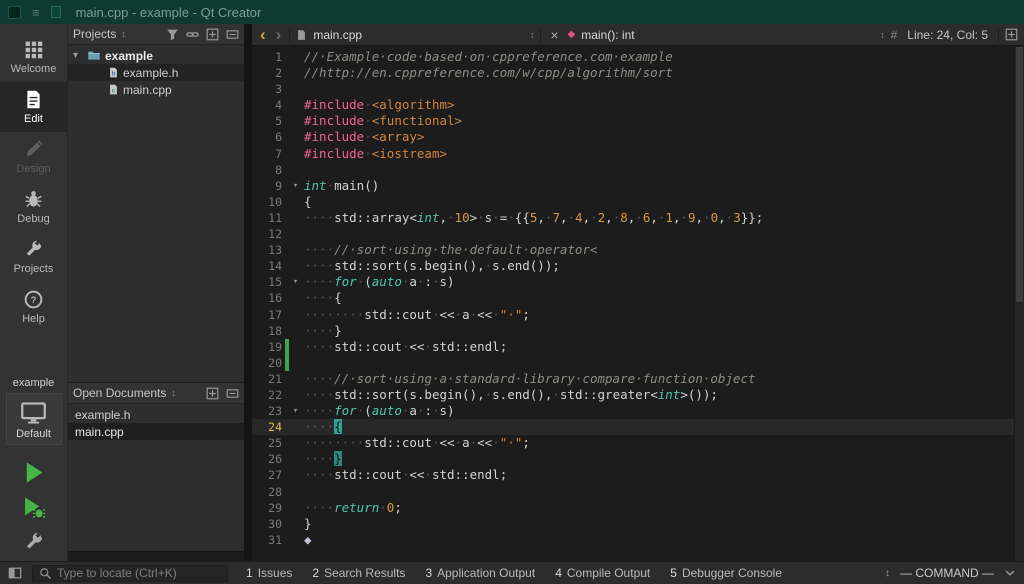  Describe the element at coordinates (133, 573) in the screenshot. I see `locator-input` at that location.